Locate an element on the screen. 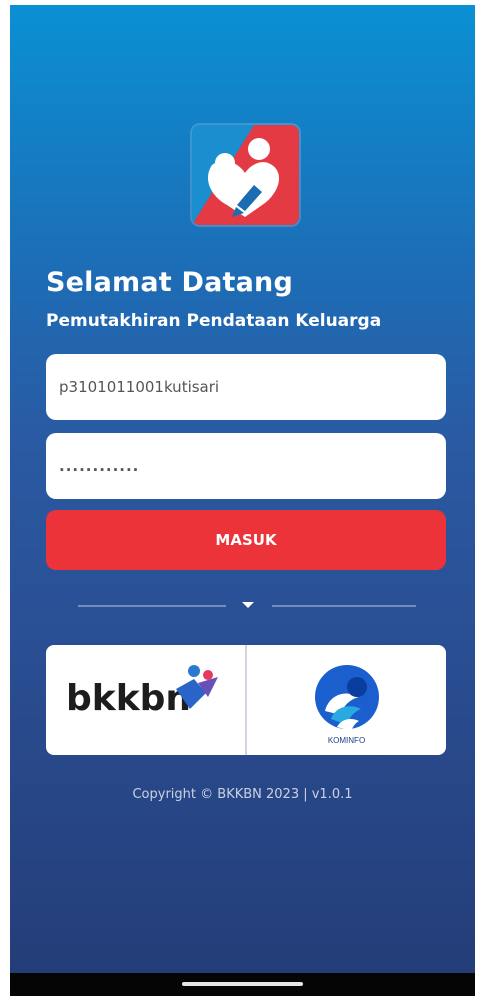 This screenshot has width=477, height=996. bkkbn-logo: bkkbn is located at coordinates (146, 700).